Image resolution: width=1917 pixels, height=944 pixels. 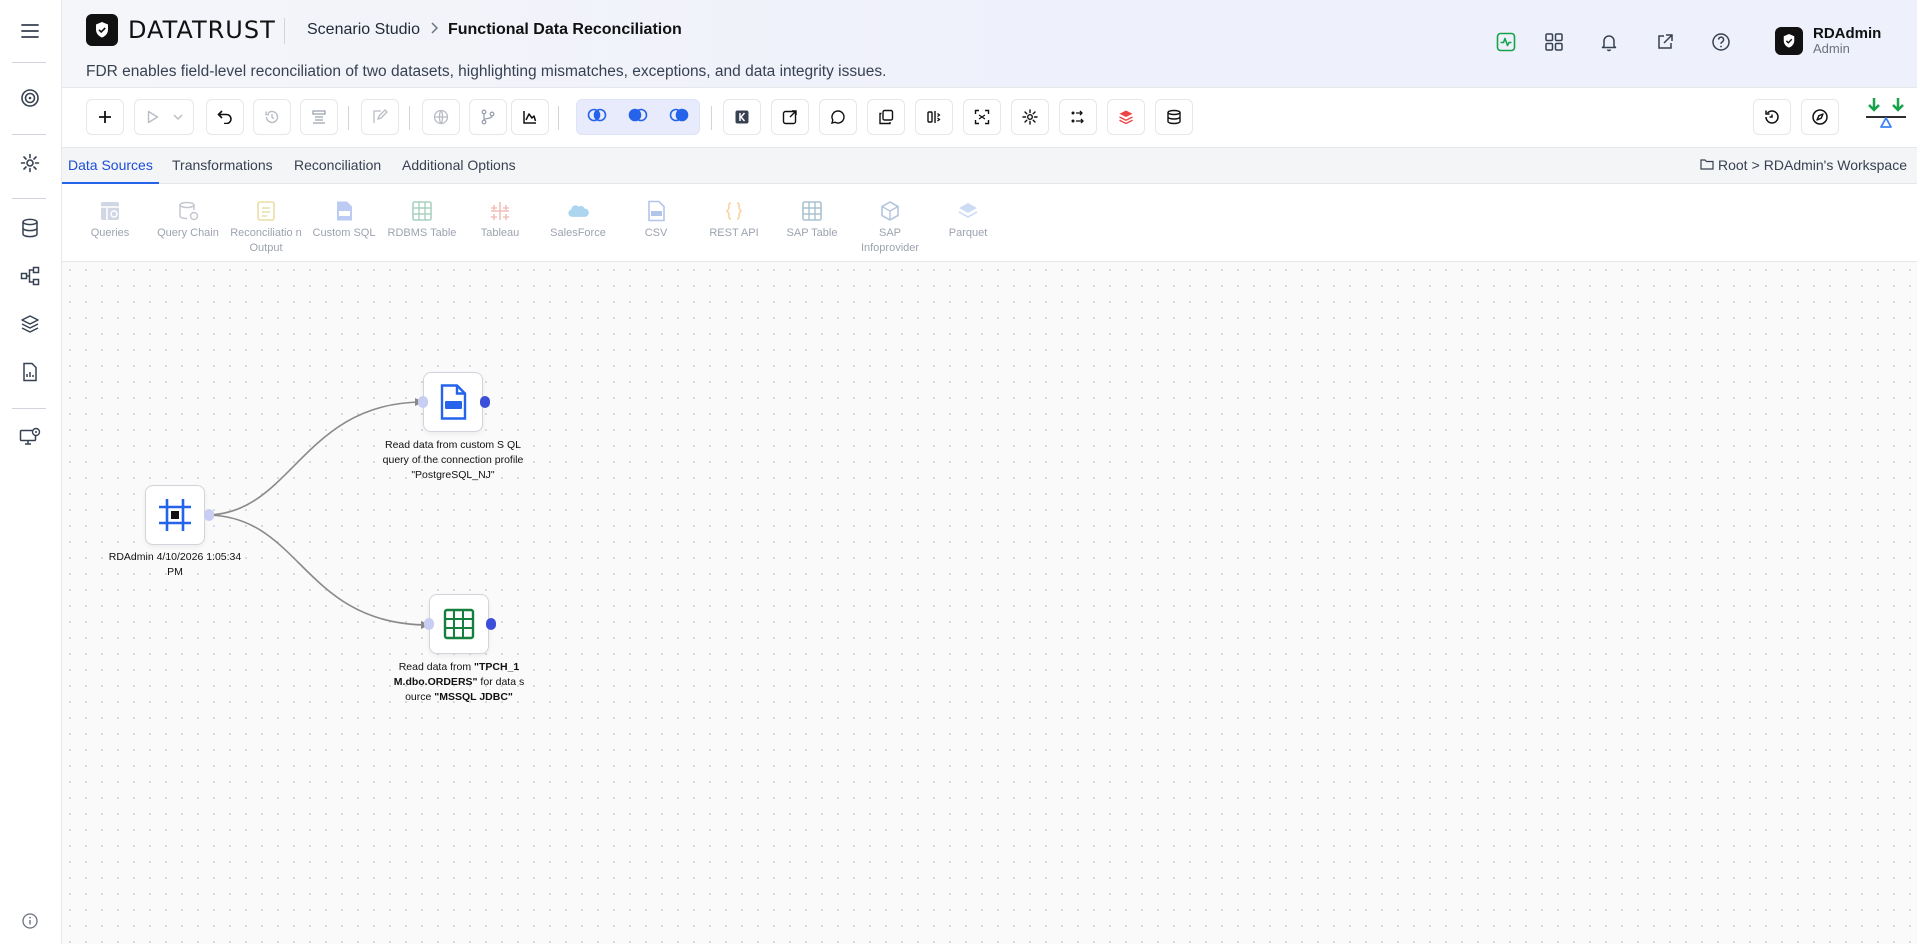 I want to click on start-node, so click(x=175, y=515).